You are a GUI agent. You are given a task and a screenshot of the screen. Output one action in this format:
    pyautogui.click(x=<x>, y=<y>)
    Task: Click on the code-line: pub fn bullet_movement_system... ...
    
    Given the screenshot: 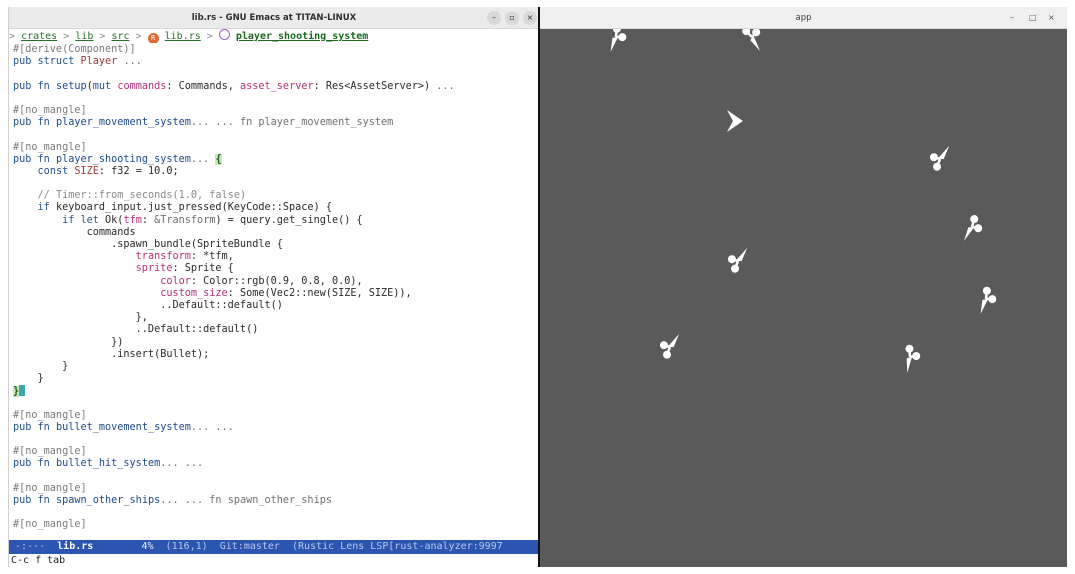 What is the action you would take?
    pyautogui.click(x=123, y=427)
    